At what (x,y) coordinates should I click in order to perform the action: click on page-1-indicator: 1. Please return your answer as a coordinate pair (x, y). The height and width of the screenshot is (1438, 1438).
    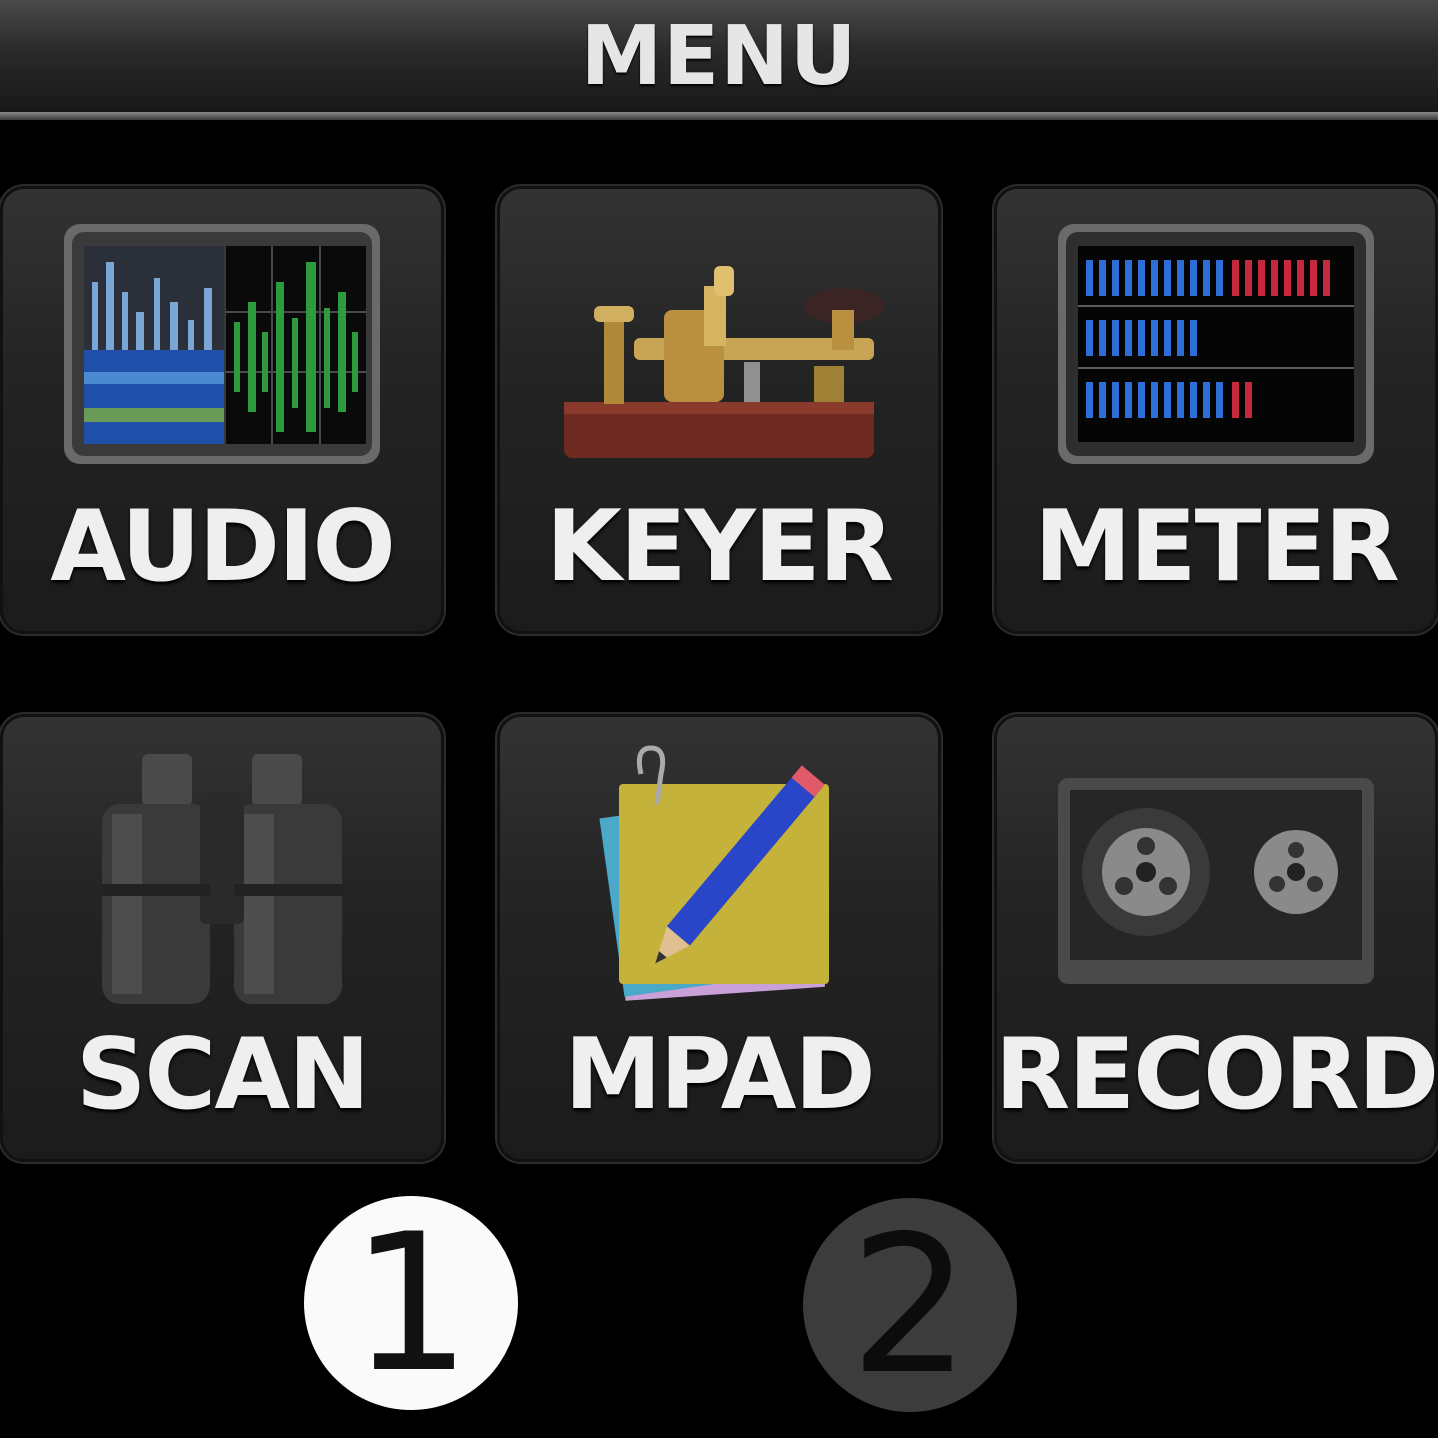
    Looking at the image, I should click on (411, 1303).